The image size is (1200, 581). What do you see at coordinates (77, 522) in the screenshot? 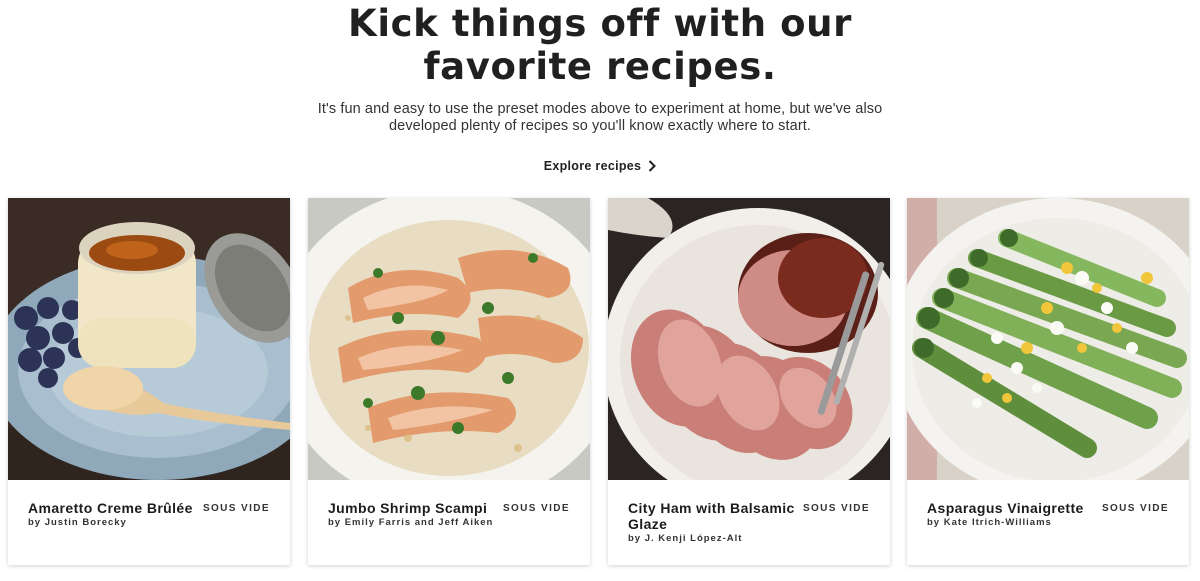
I see `recipe-author: by Justin Borecky` at bounding box center [77, 522].